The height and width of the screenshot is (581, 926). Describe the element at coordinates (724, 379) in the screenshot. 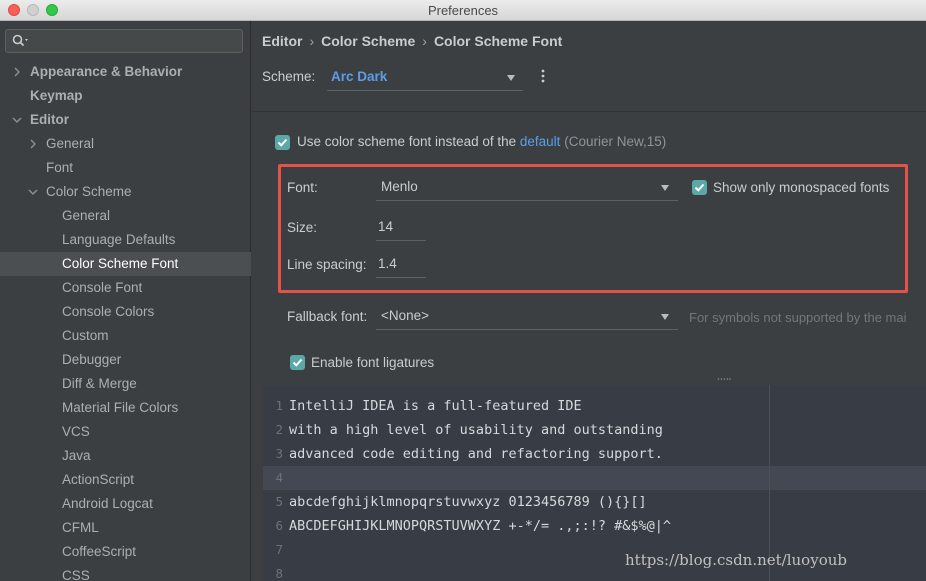

I see `resize-grip-icon` at that location.